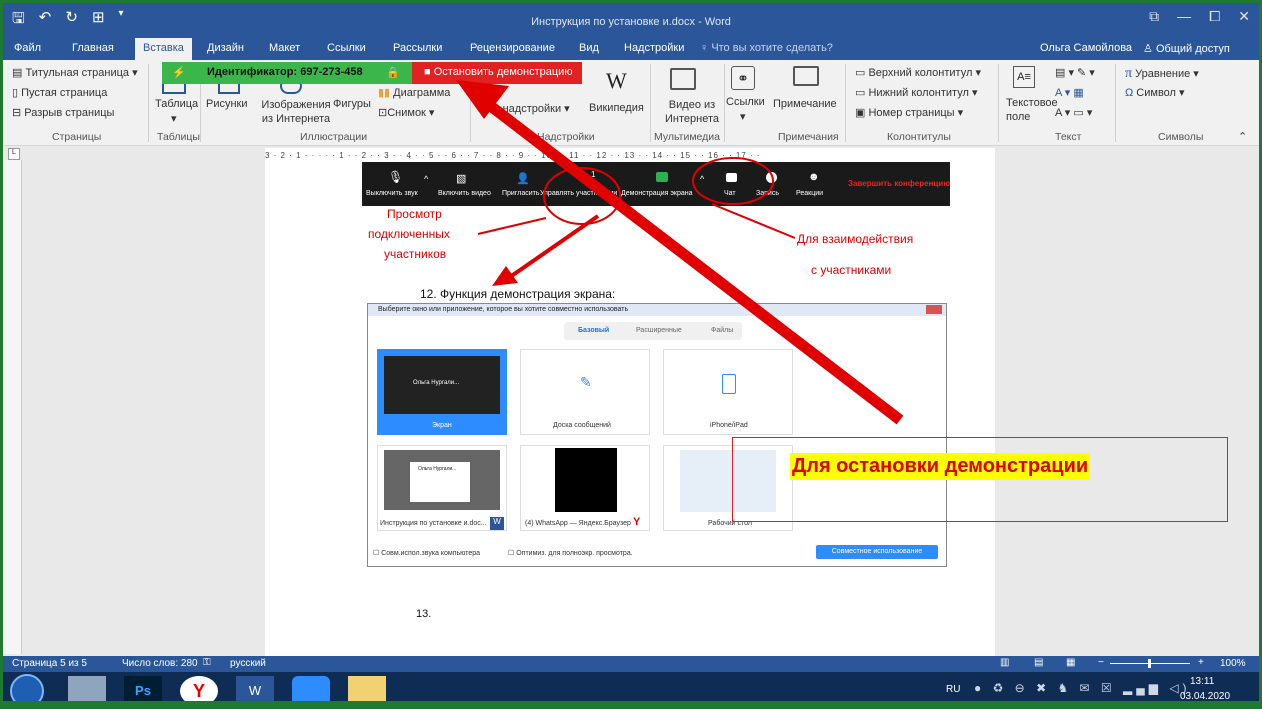  I want to click on invite-icon: 👤, so click(523, 179).